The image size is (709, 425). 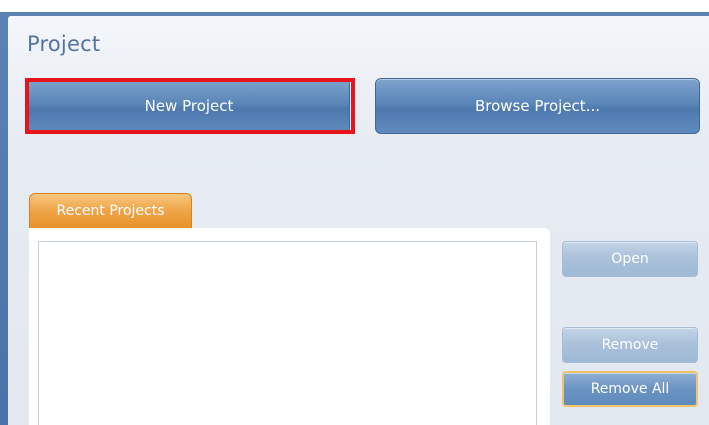 I want to click on page-title: Project, so click(x=64, y=44).